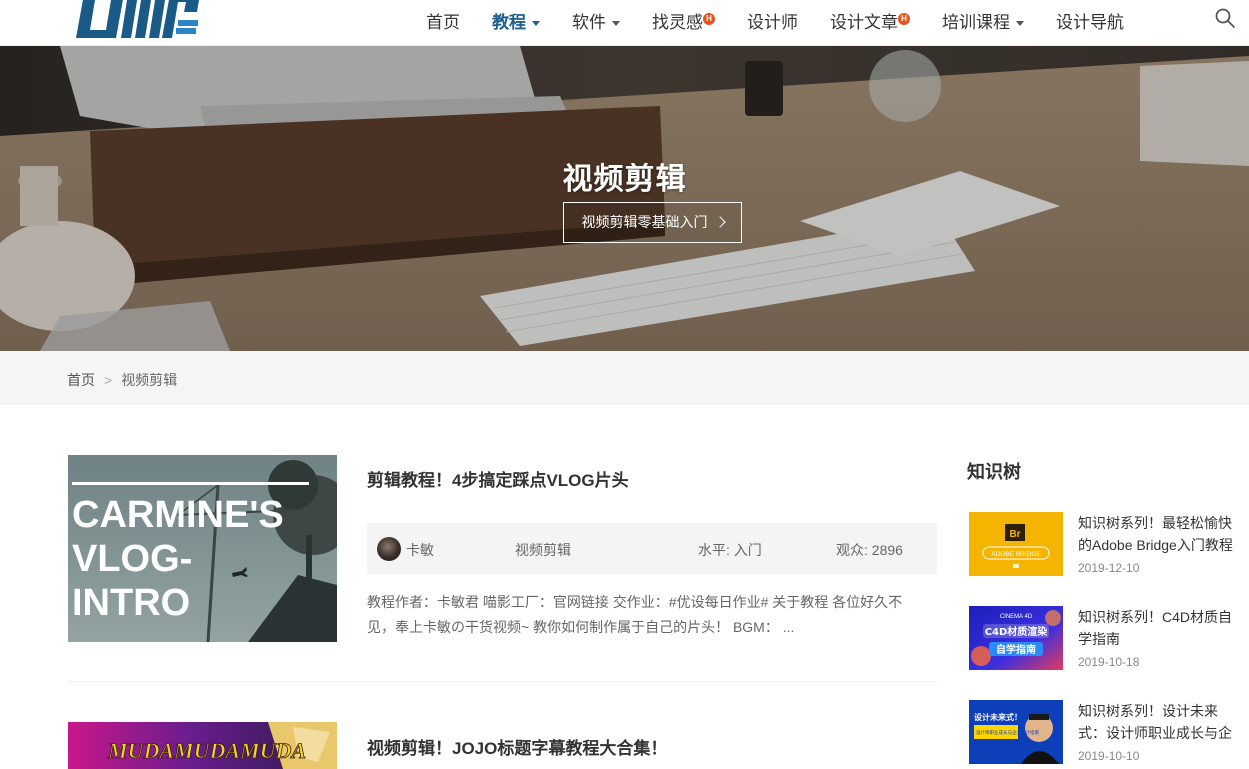 The image size is (1249, 769). What do you see at coordinates (1016, 649) in the screenshot?
I see `c4d-sub: 自学指南` at bounding box center [1016, 649].